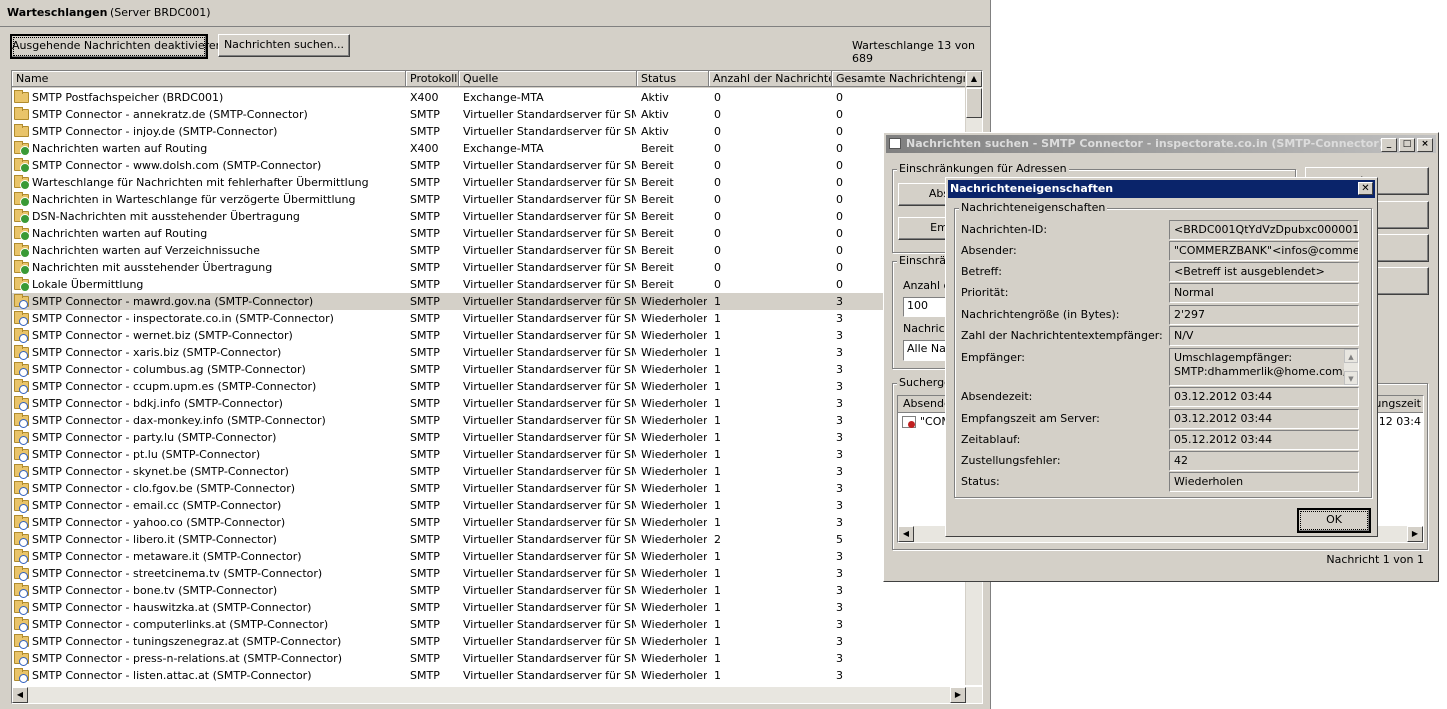 The image size is (1447, 709). I want to click on ok-button: OK, so click(1334, 520).